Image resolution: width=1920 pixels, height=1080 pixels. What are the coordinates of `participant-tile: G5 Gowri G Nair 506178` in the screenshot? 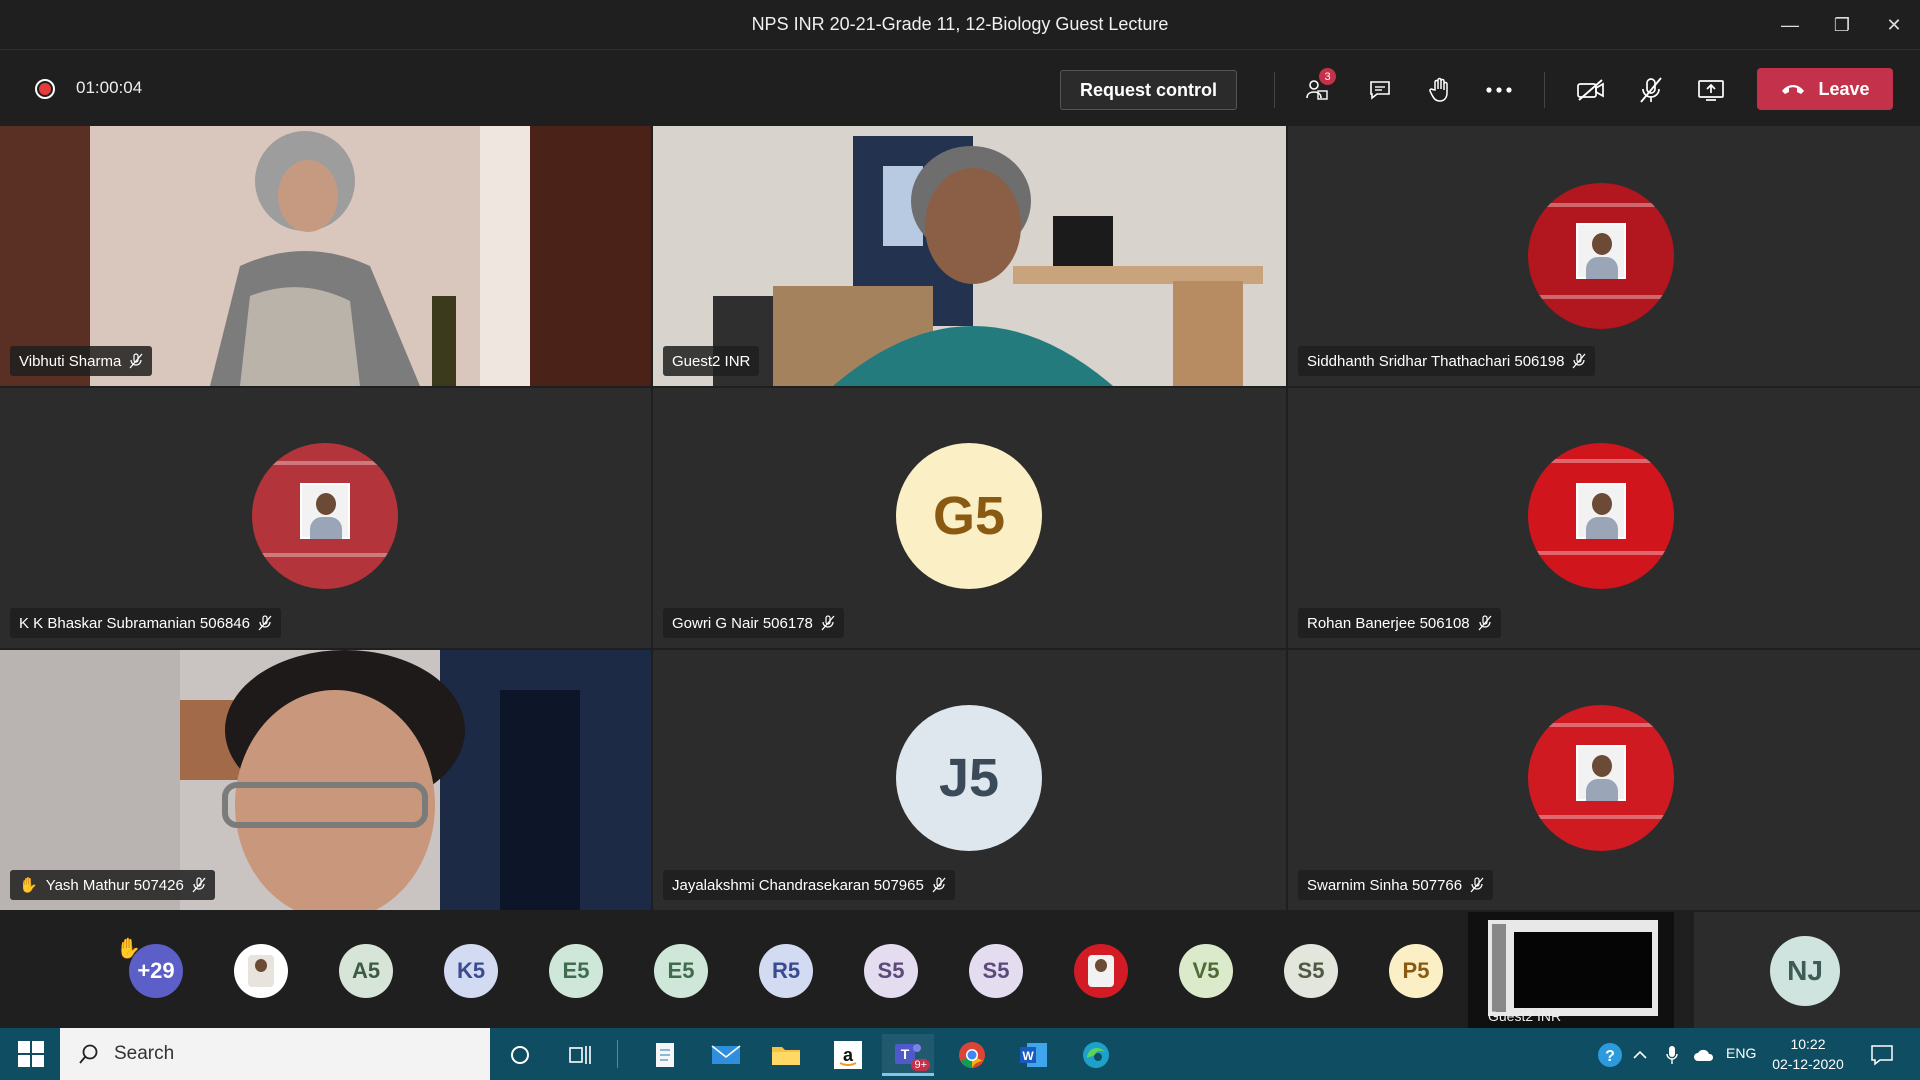 It's located at (969, 518).